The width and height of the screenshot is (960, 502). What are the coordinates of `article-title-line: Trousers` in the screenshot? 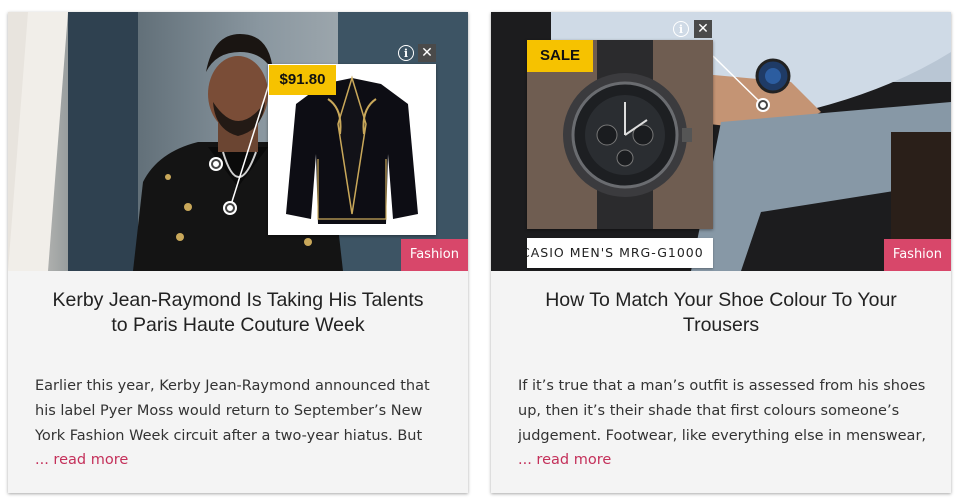 It's located at (721, 325).